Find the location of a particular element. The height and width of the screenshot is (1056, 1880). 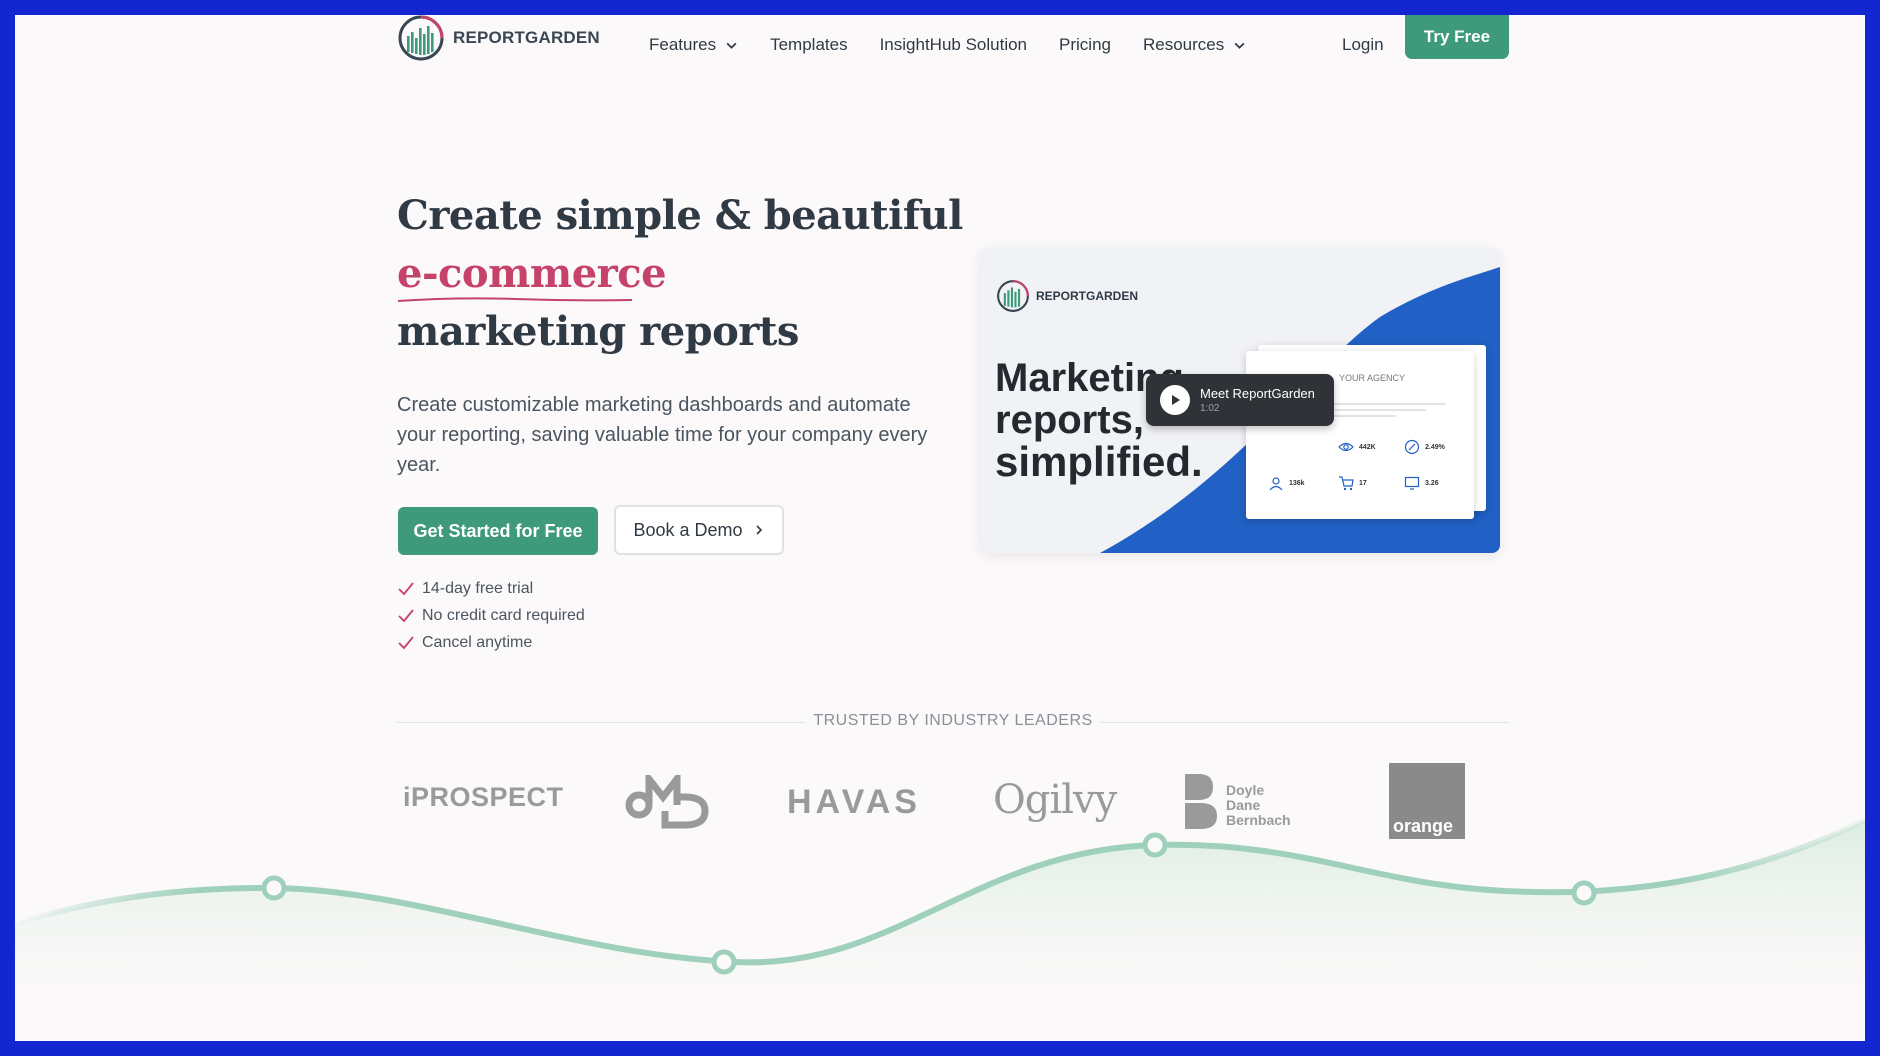

video-duration: 1:02 is located at coordinates (1210, 408).